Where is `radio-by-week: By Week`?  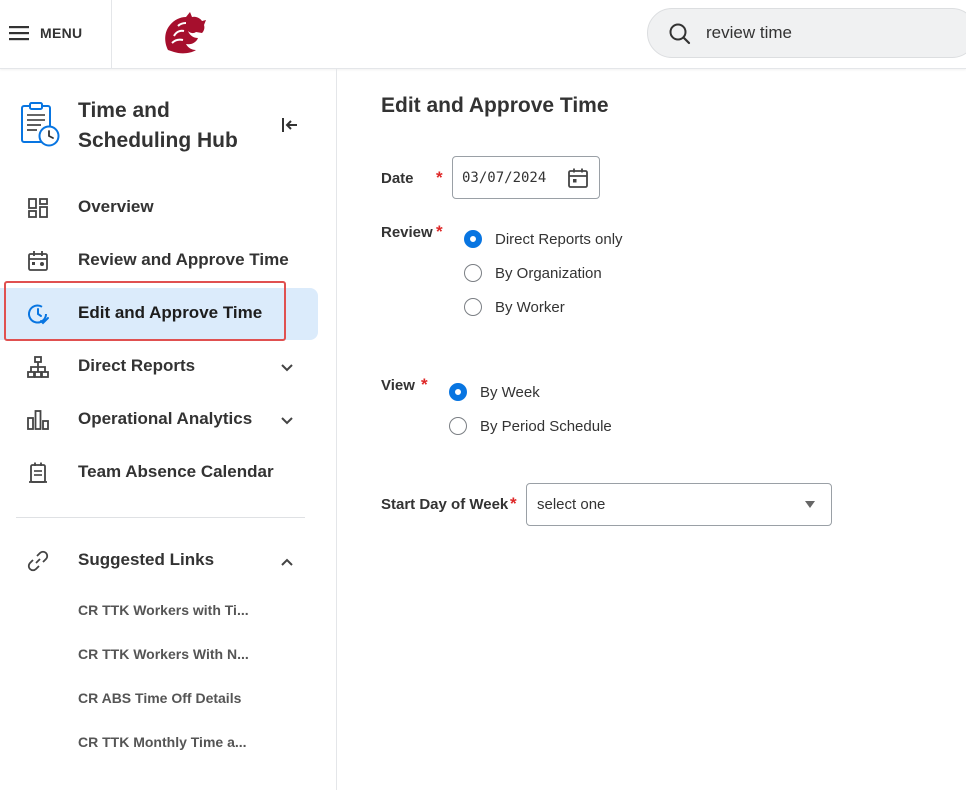
radio-by-week: By Week is located at coordinates (494, 392).